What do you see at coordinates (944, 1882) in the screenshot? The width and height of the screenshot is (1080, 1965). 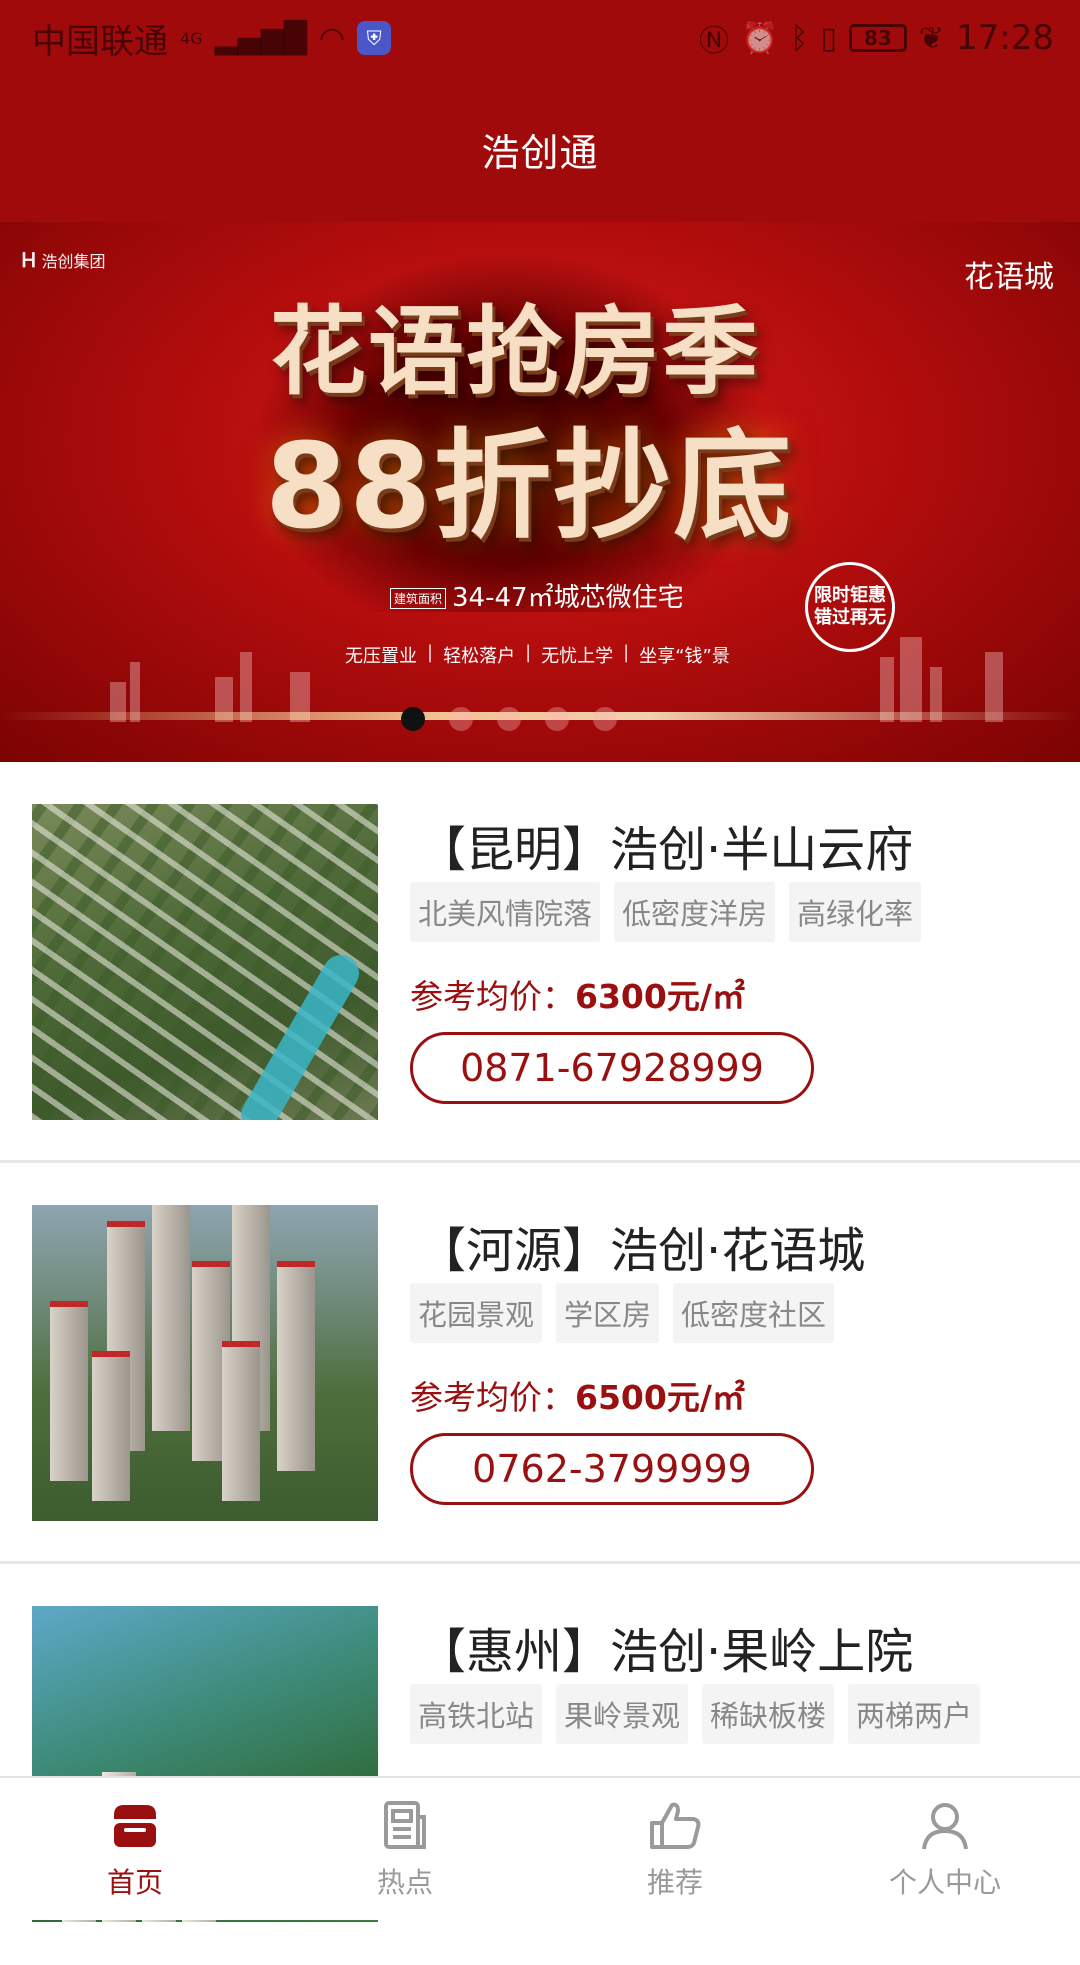 I see `nav-label: 个人中心` at bounding box center [944, 1882].